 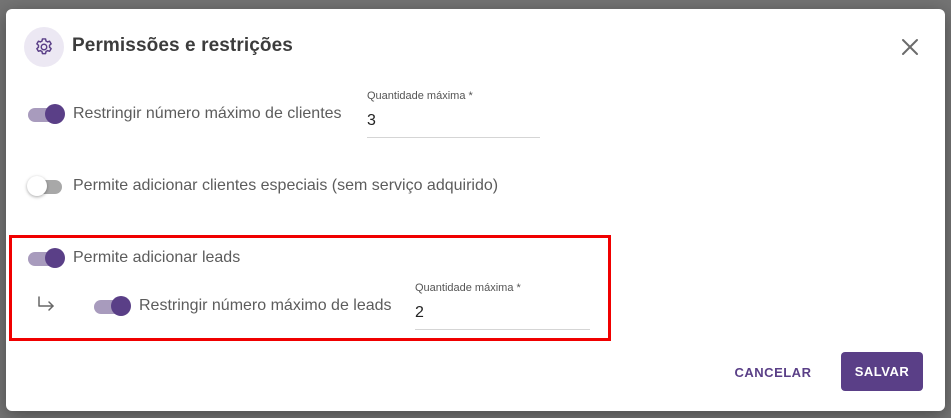 I want to click on toggle-special-clients, so click(x=46, y=186).